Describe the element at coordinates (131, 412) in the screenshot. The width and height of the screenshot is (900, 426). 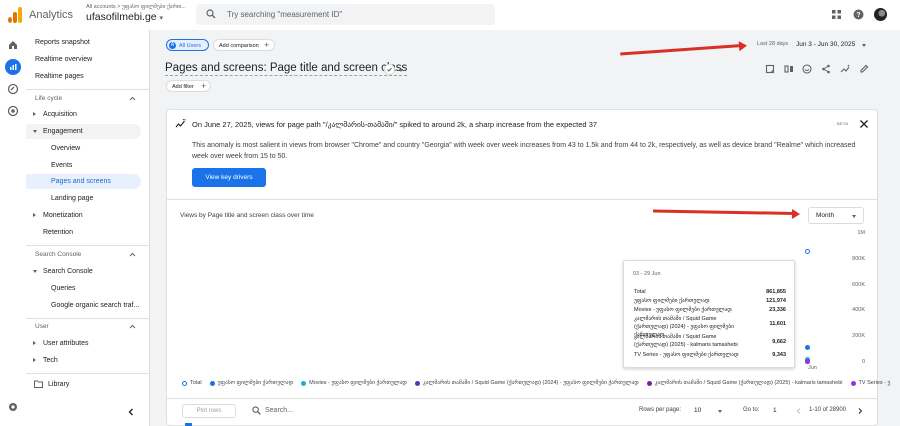
I see `collapse-sidebar-icon` at that location.